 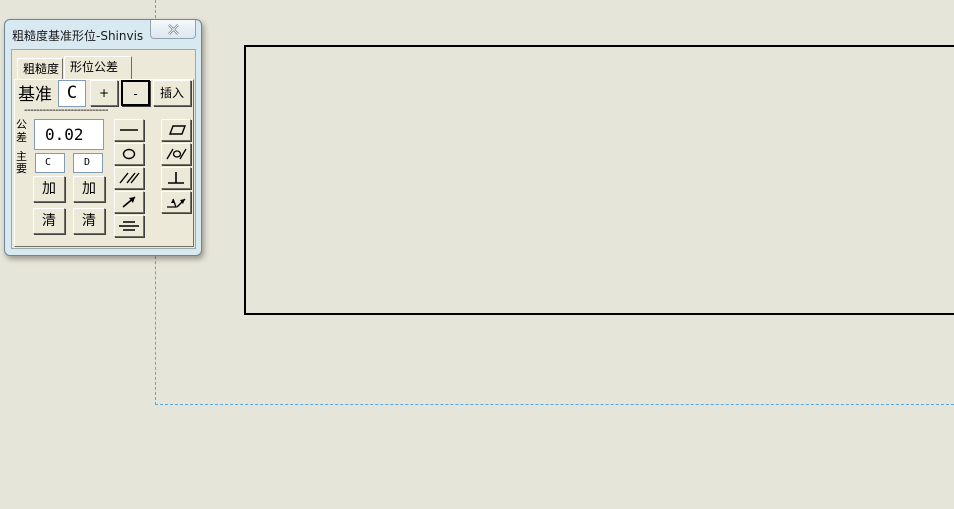 I want to click on circular-runout-icon, so click(x=129, y=202).